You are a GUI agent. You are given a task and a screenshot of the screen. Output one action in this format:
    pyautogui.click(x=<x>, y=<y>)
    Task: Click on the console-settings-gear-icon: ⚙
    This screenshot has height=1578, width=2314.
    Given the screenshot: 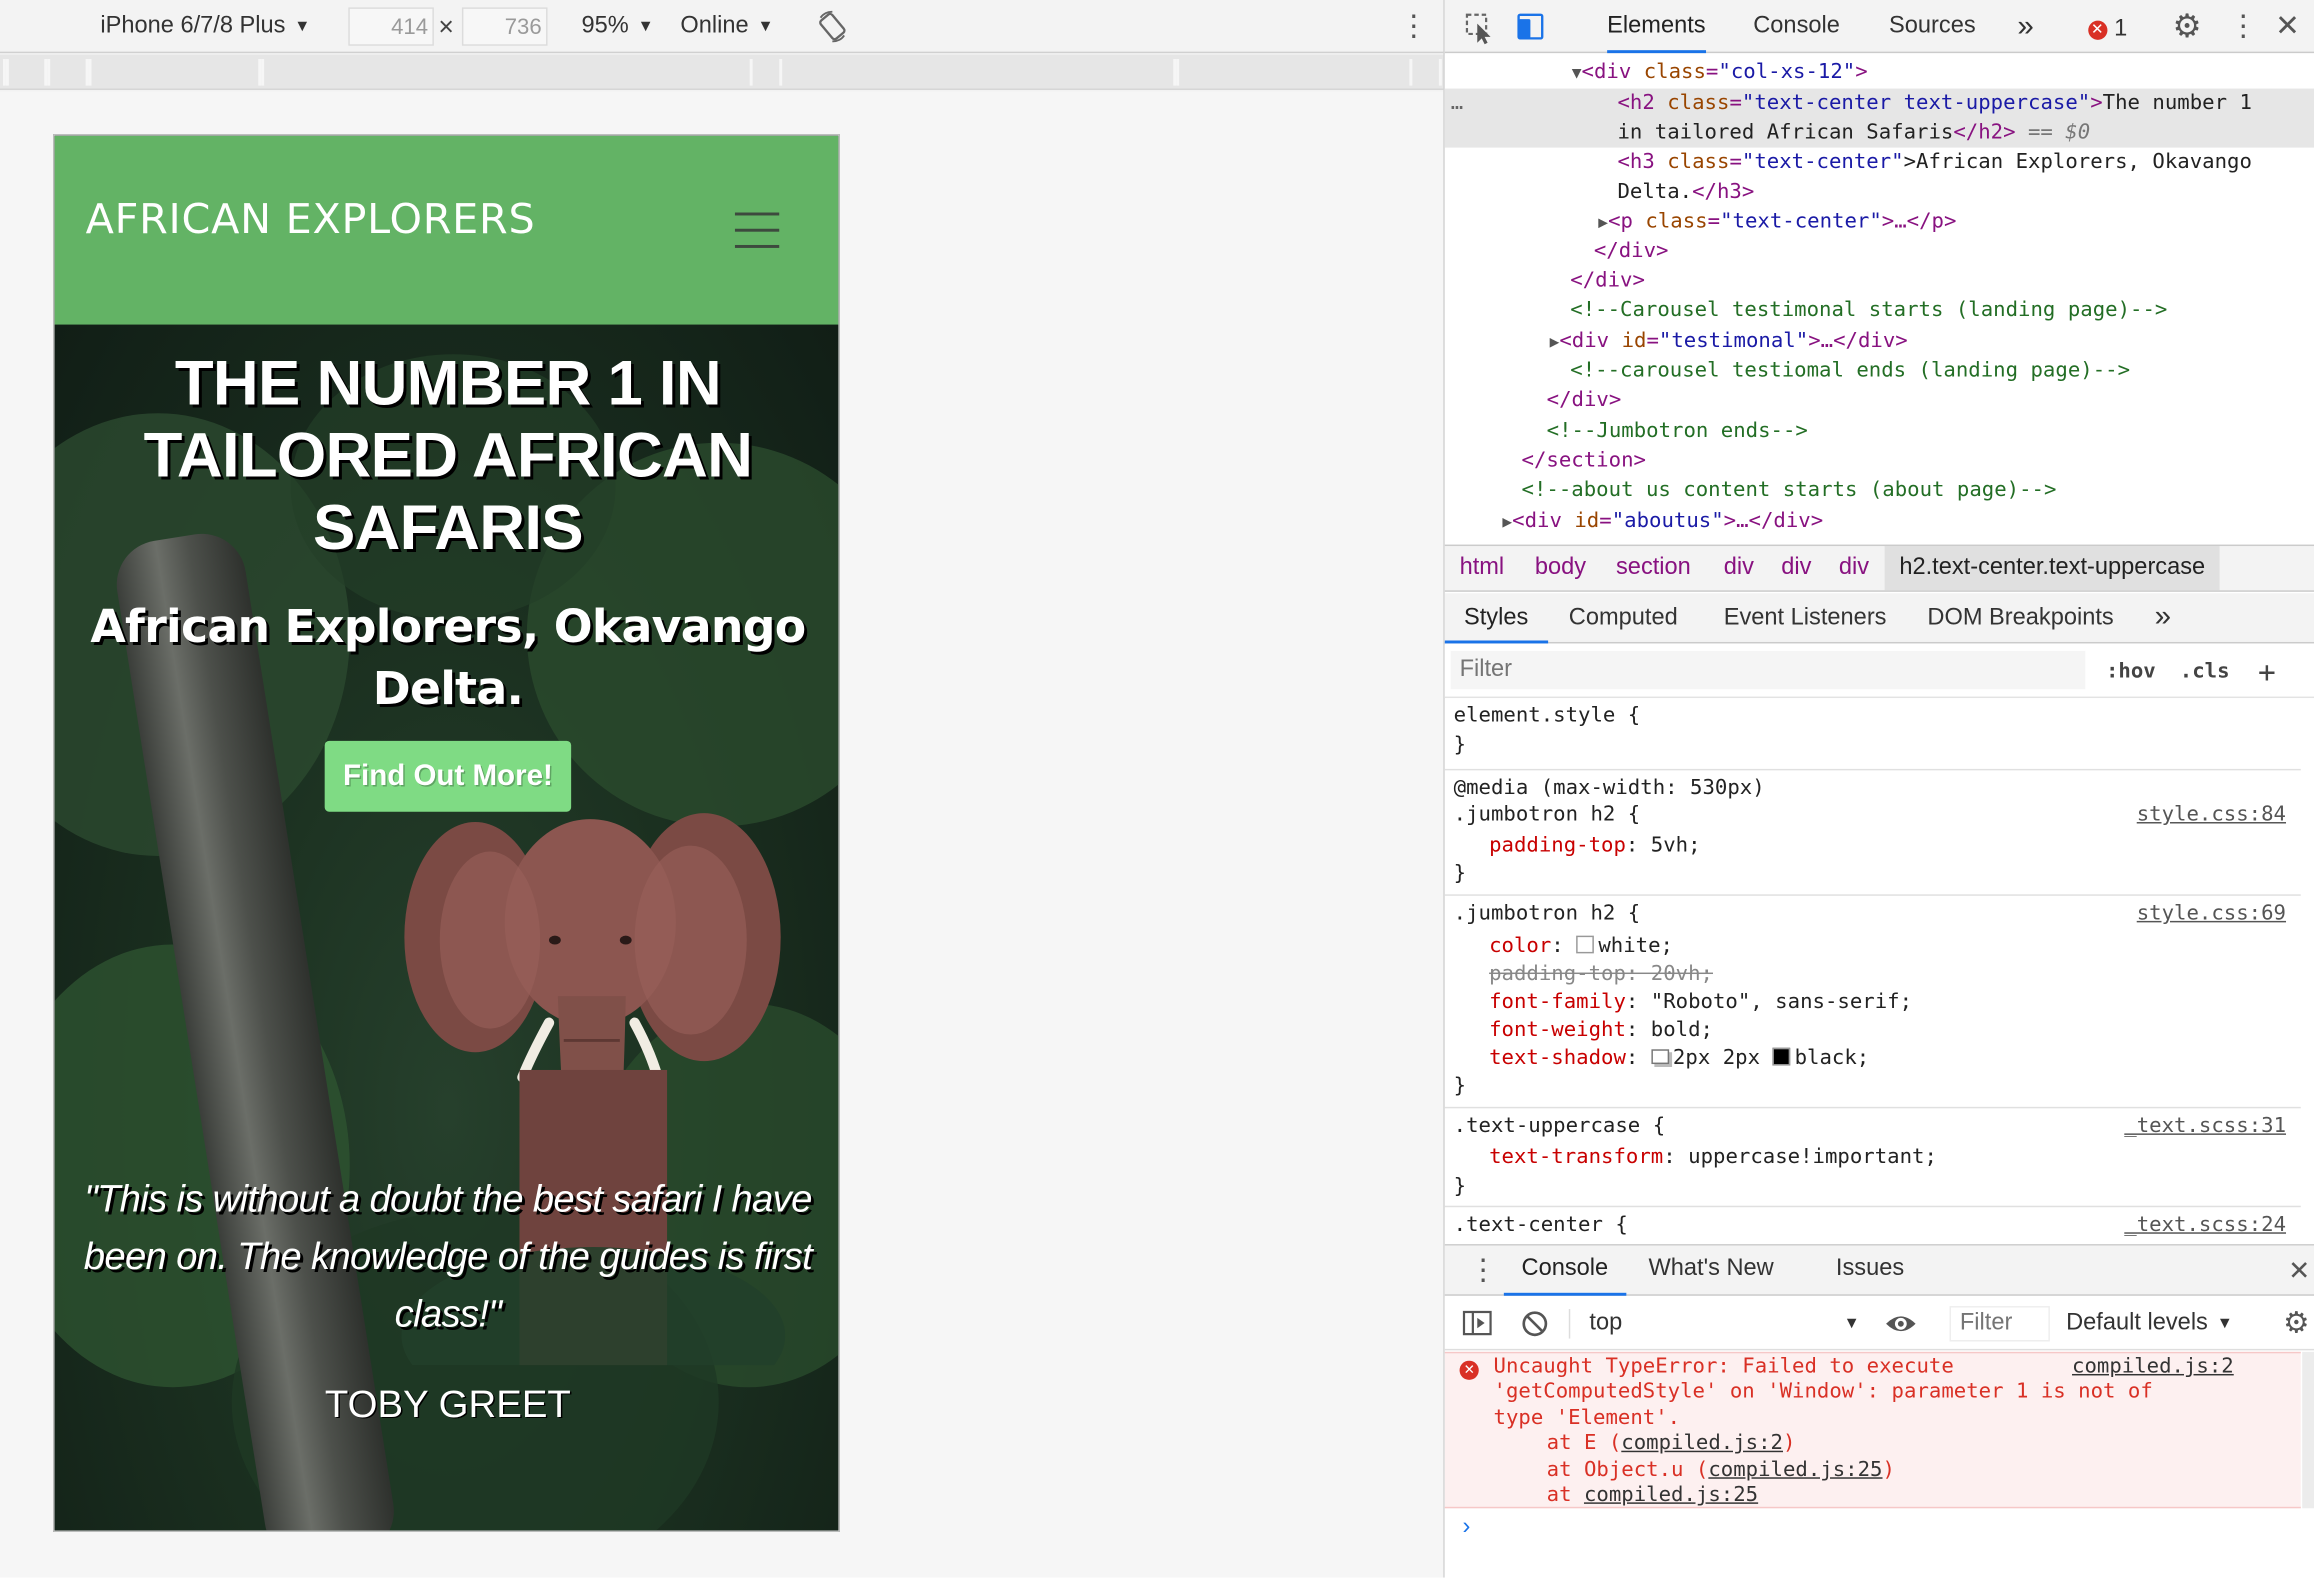 What is the action you would take?
    pyautogui.click(x=2296, y=1323)
    